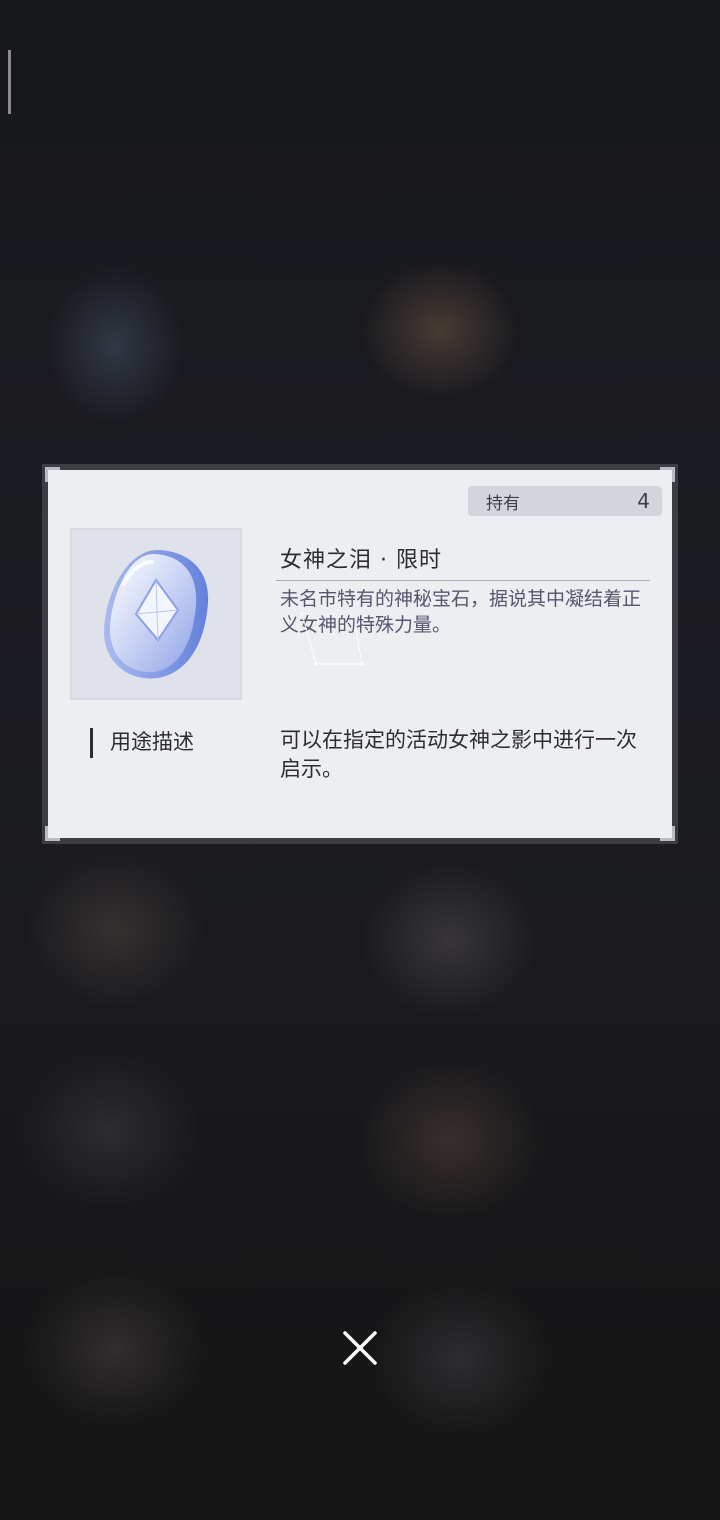  I want to click on usage-label: 用途描述, so click(152, 742).